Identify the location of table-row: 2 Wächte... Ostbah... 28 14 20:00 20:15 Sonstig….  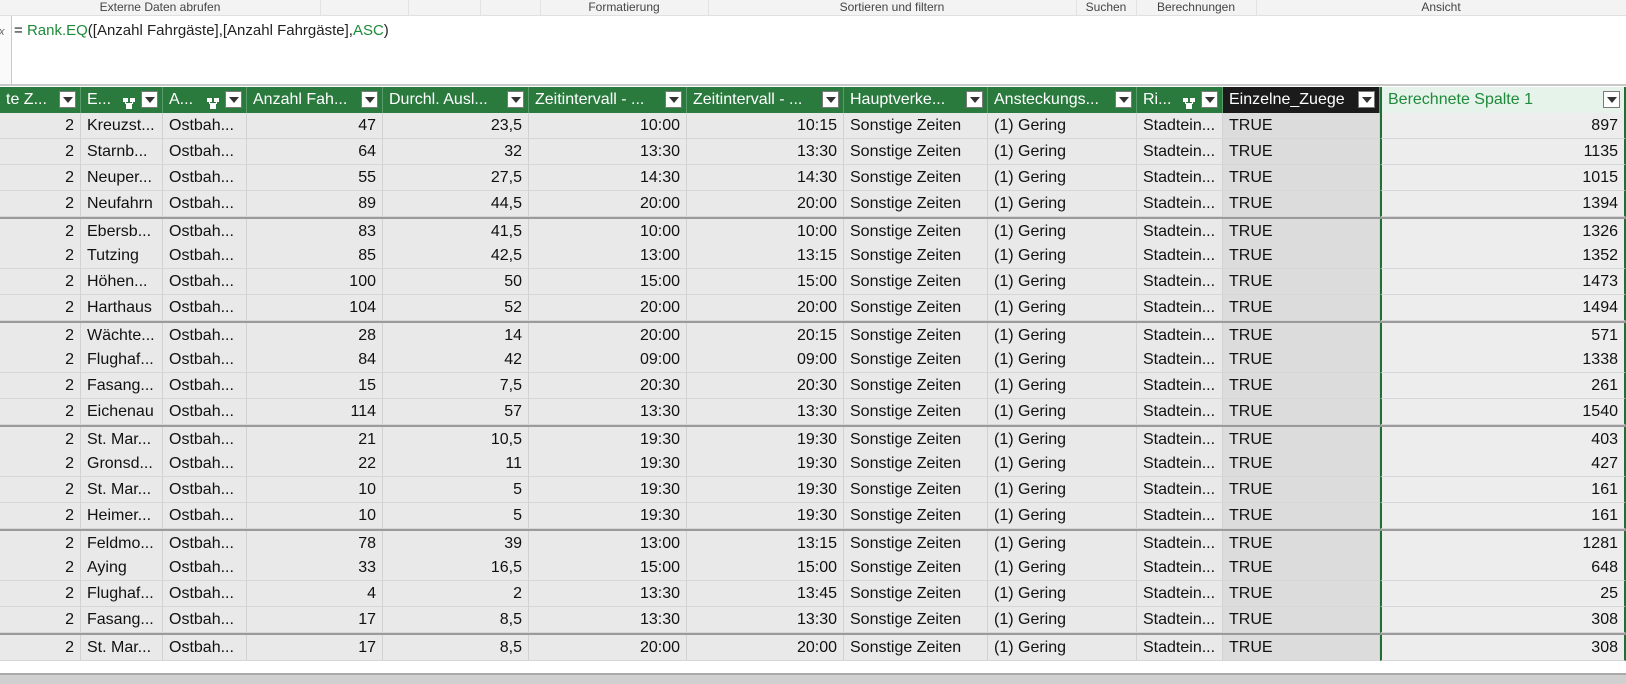
(813, 335).